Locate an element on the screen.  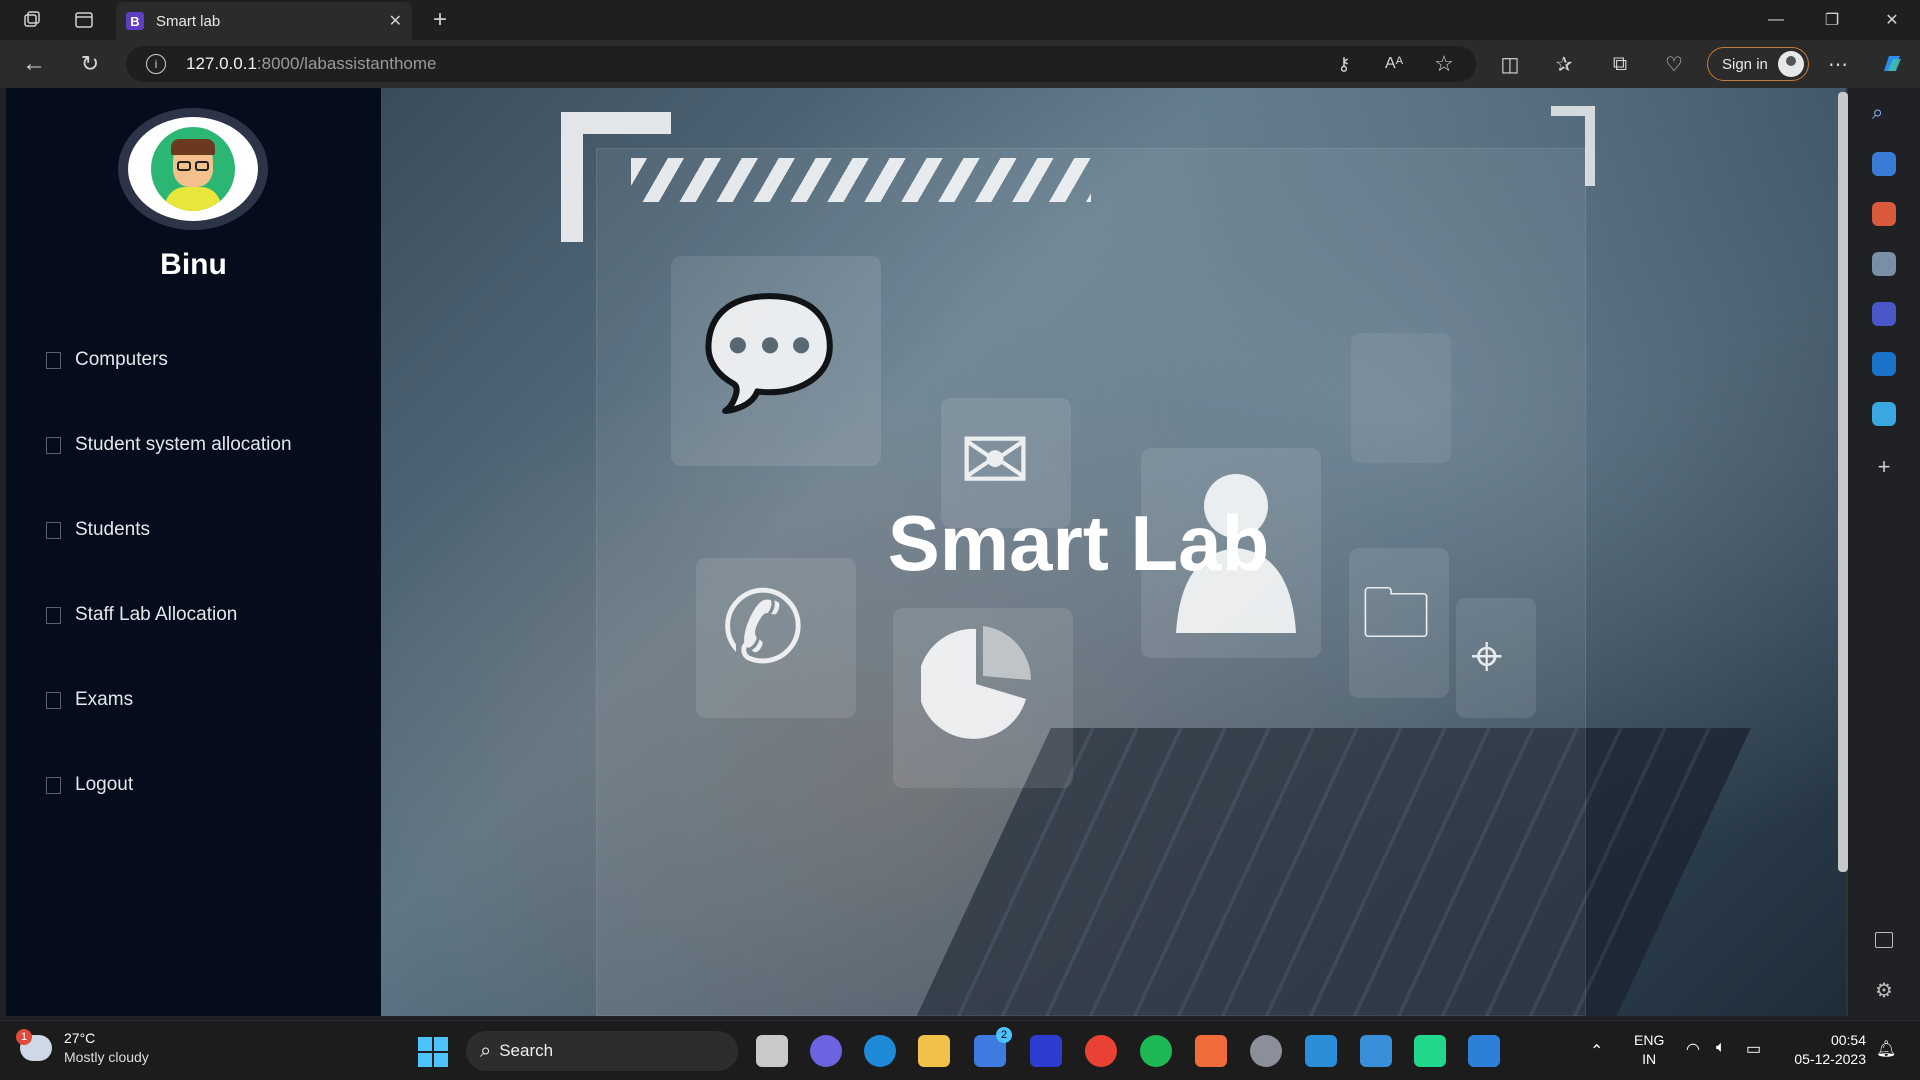
weather-widget: 1 27°C Mostly cloudy is located at coordinates (82, 1048).